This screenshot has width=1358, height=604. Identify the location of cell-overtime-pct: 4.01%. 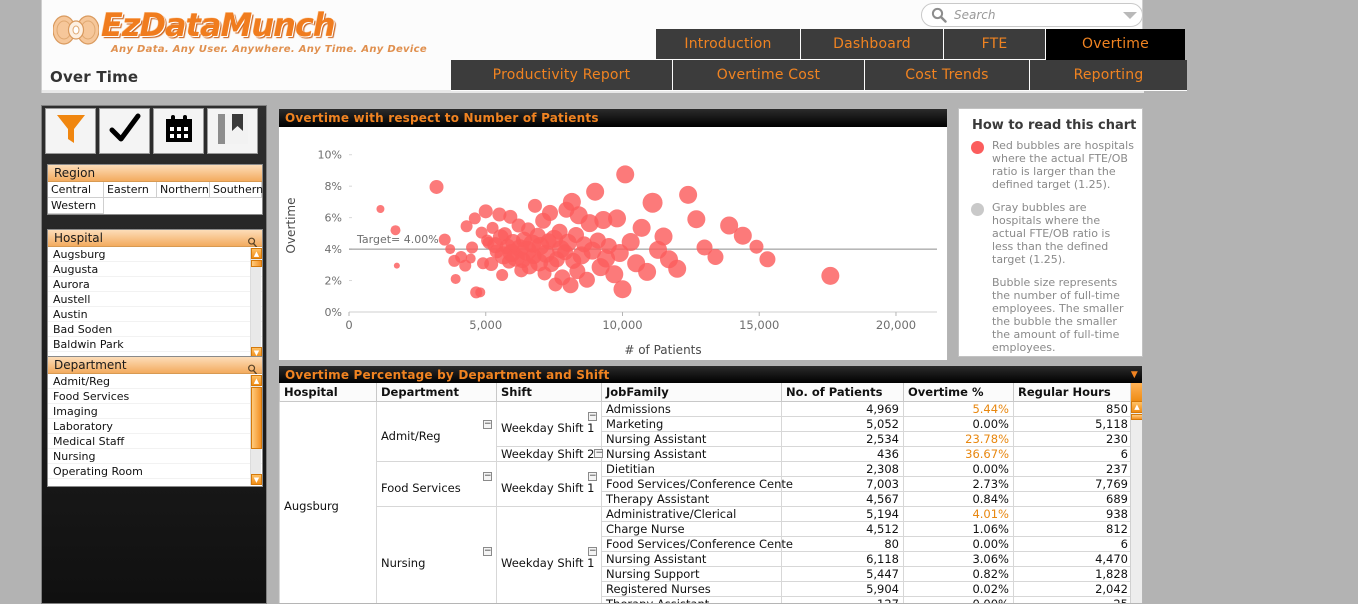
(958, 513).